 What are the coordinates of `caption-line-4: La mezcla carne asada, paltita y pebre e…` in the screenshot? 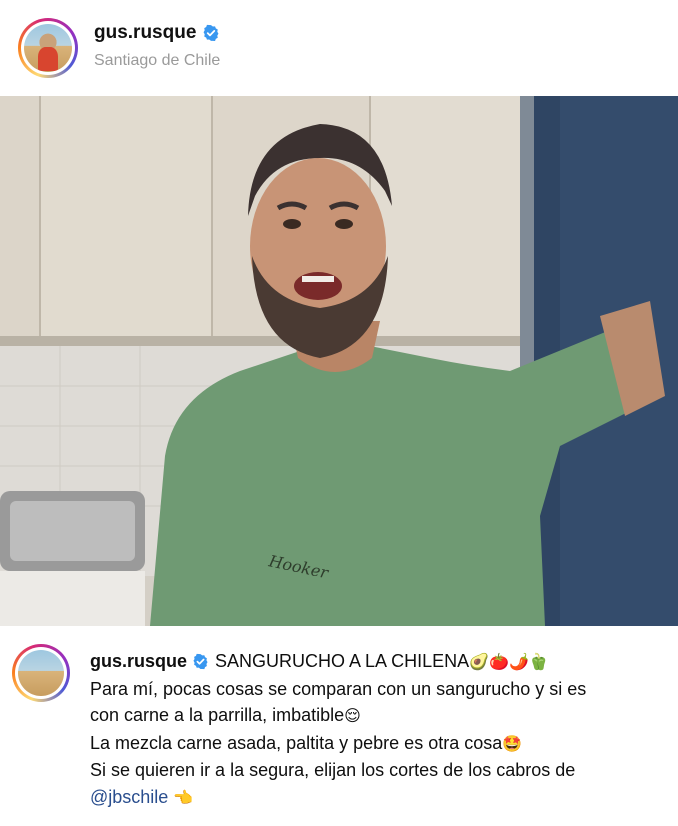 It's located at (380, 744).